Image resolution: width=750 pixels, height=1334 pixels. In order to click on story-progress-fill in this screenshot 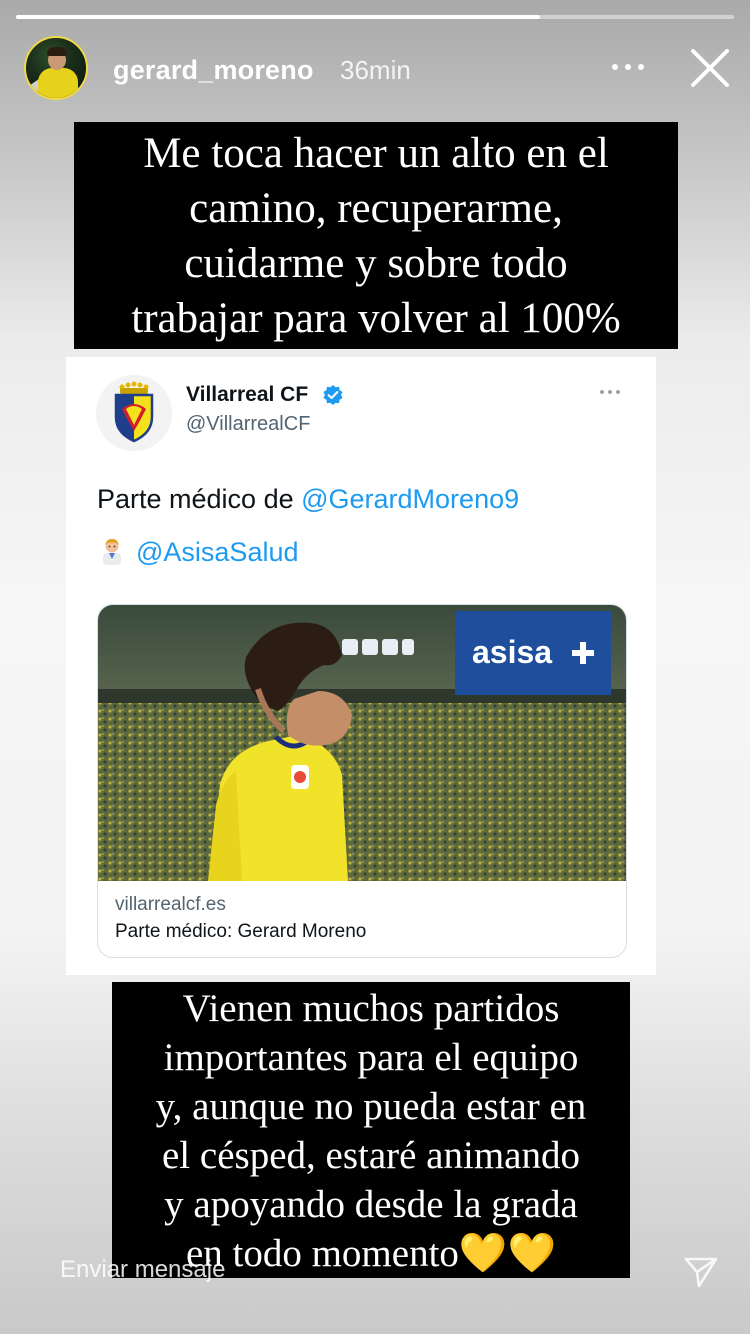, I will do `click(278, 17)`.